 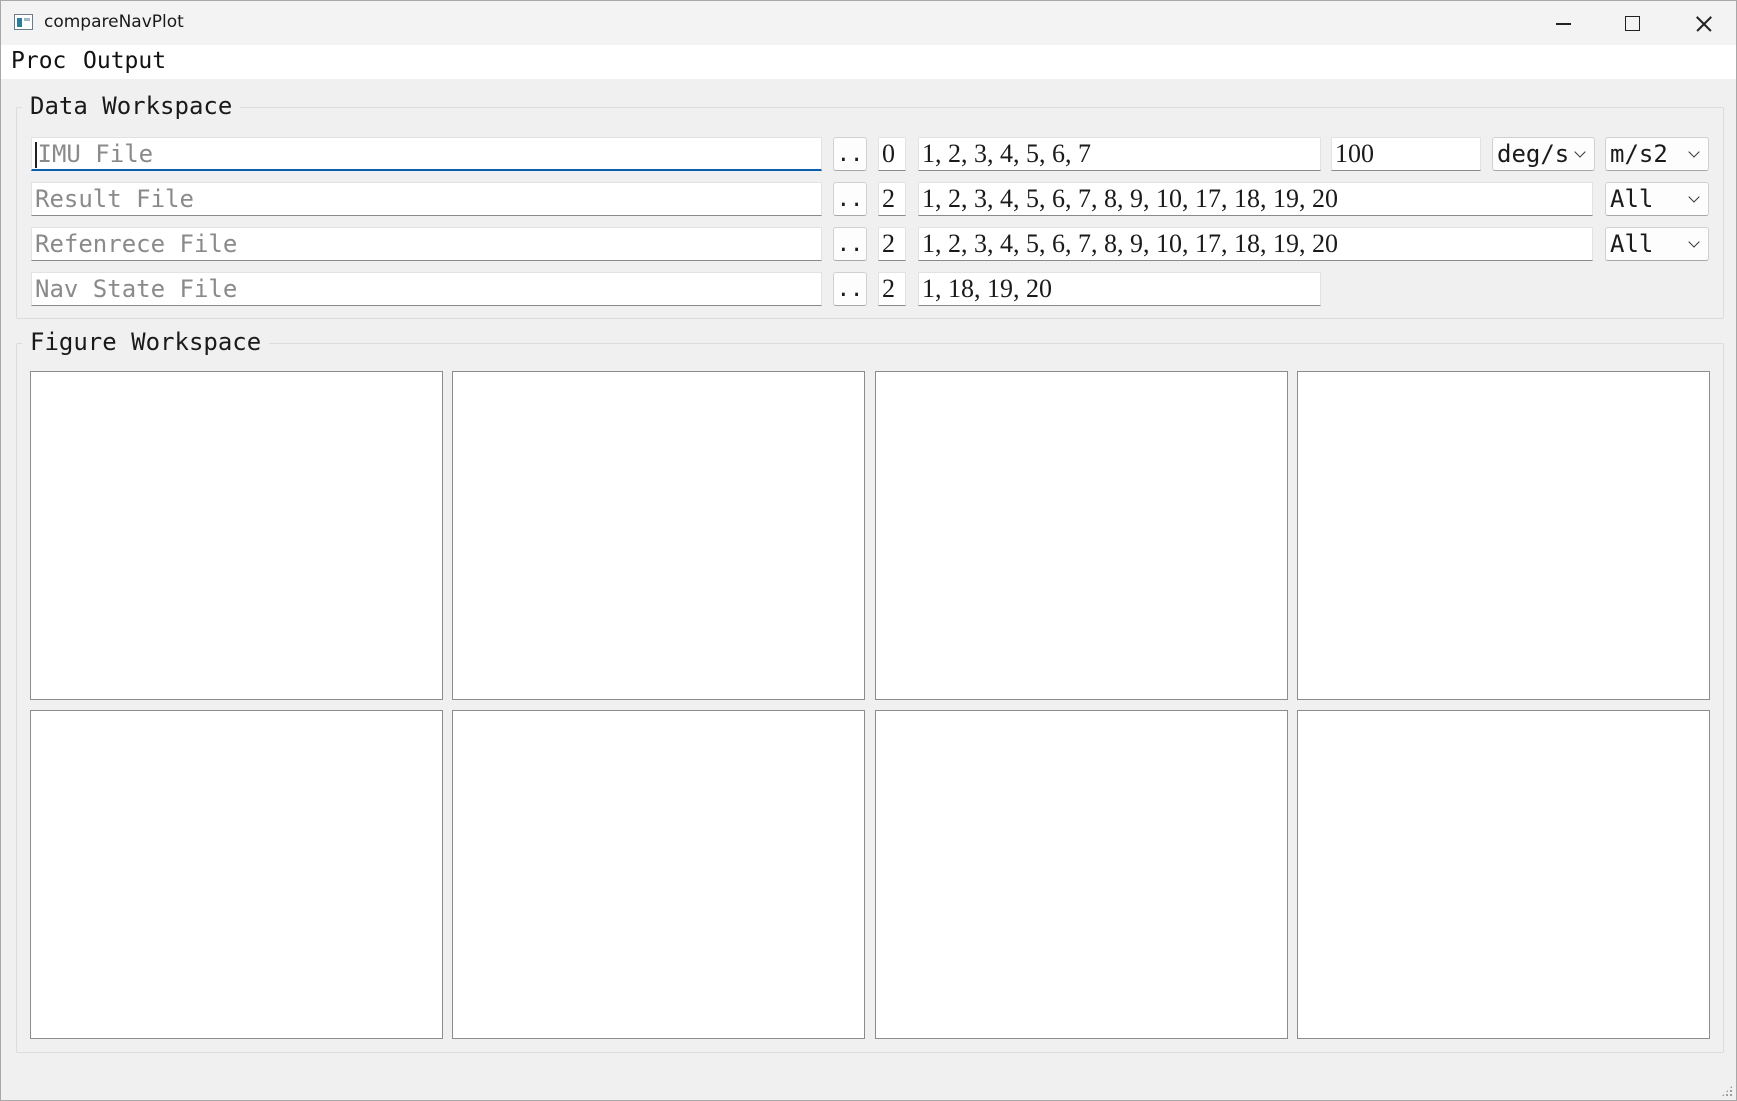 What do you see at coordinates (1632, 199) in the screenshot?
I see `result-mode-value: All` at bounding box center [1632, 199].